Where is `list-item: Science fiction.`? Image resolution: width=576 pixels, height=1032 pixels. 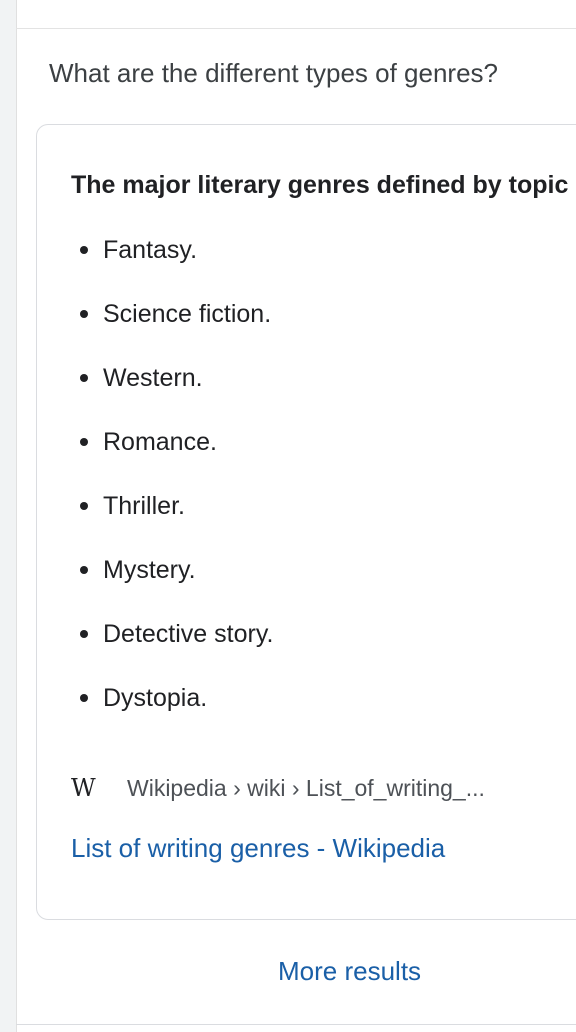
list-item: Science fiction. is located at coordinates (155, 329).